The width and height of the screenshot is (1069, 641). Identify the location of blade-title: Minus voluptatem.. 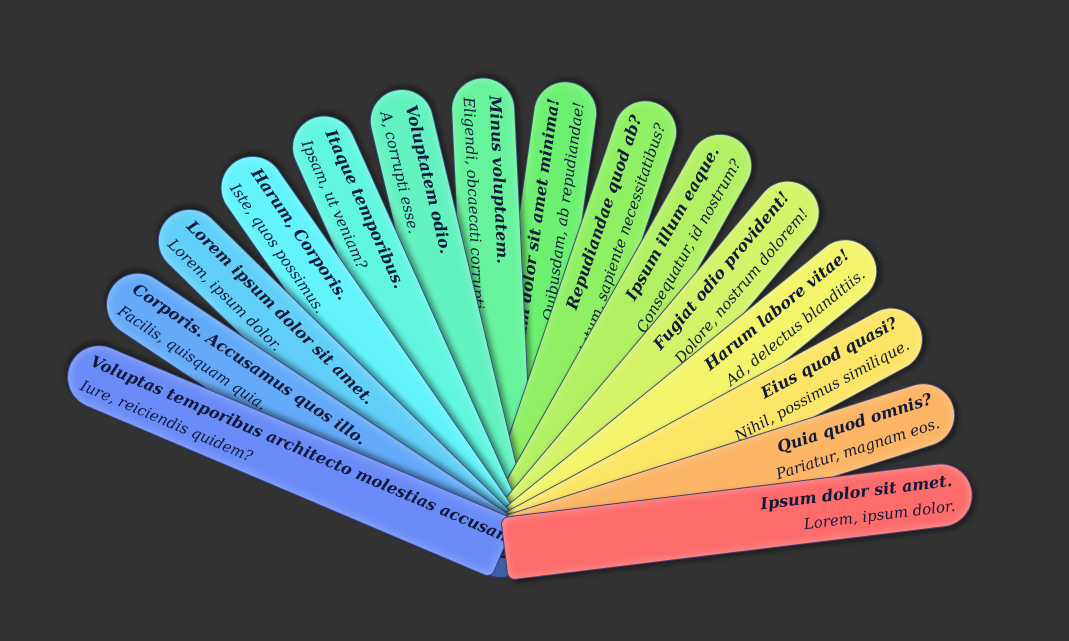
(499, 180).